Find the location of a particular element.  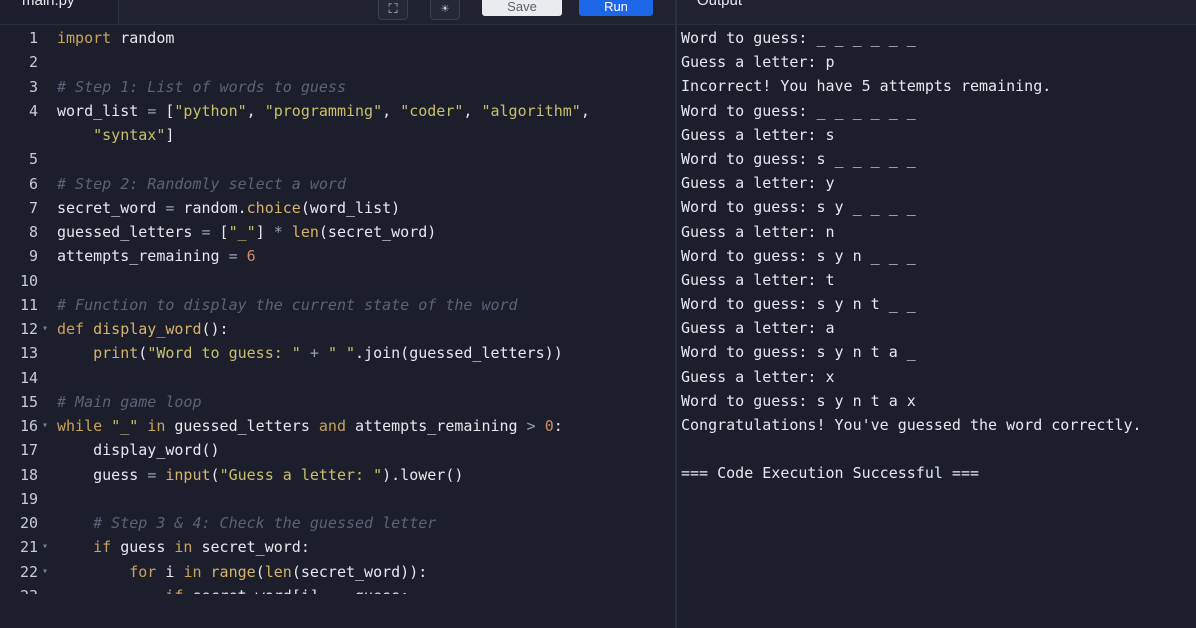

code-text: import random is located at coordinates (116, 38).